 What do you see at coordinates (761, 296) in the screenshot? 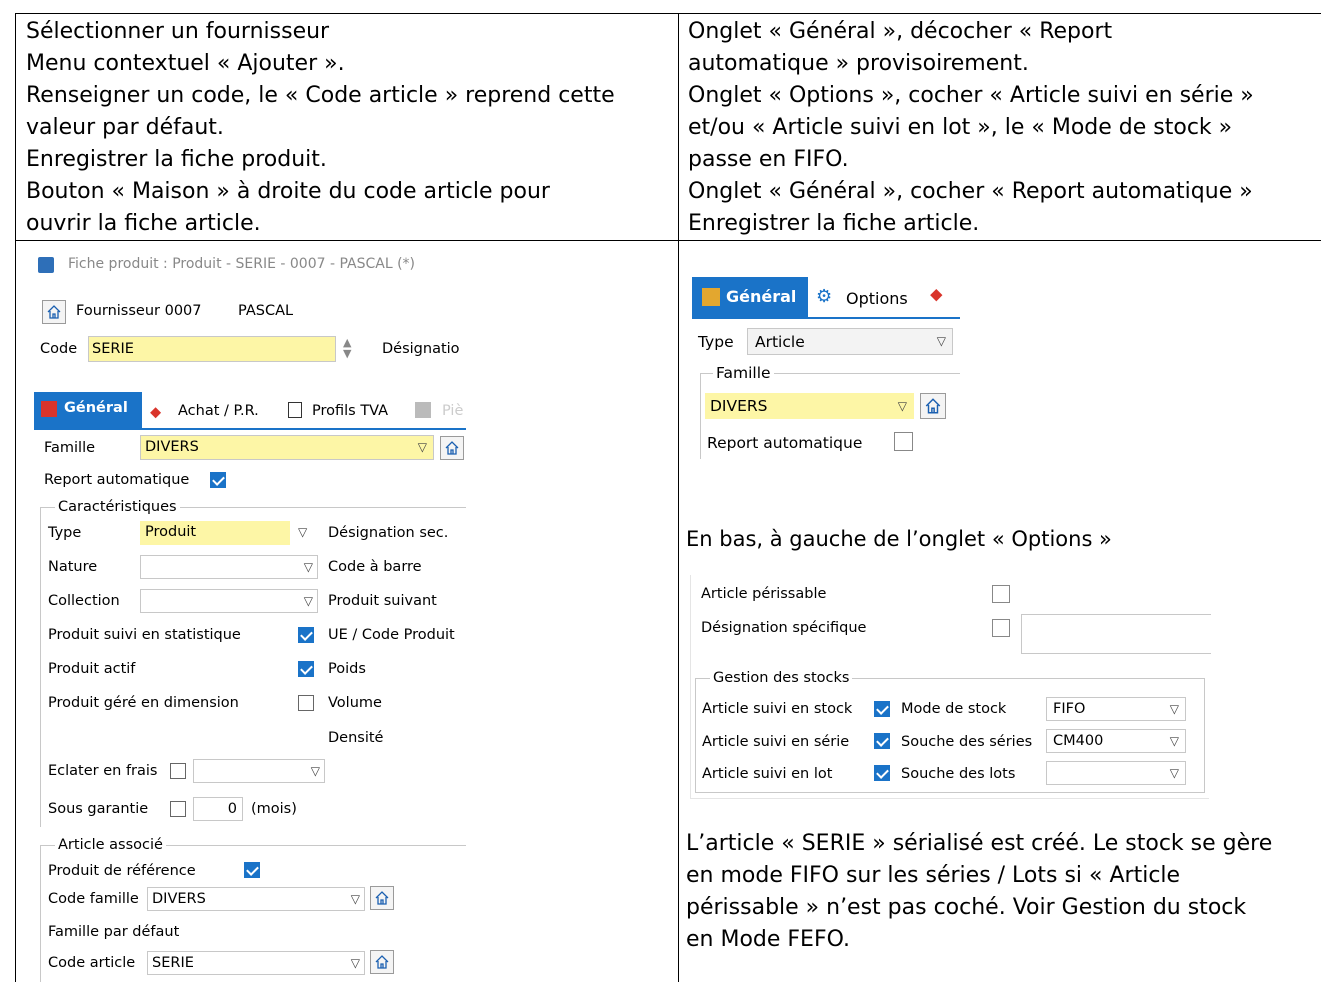
I see `tab-general-label: Général` at bounding box center [761, 296].